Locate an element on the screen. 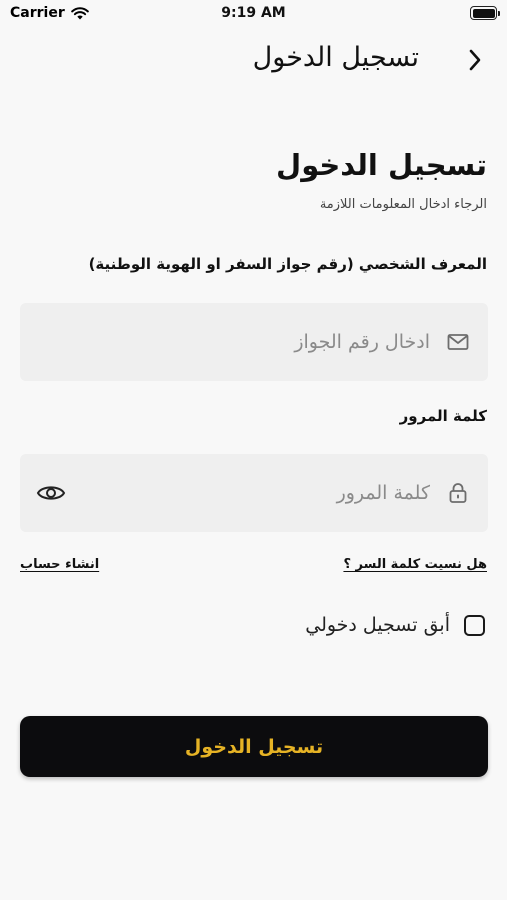 The image size is (507, 900). id-field-container is located at coordinates (254, 342).